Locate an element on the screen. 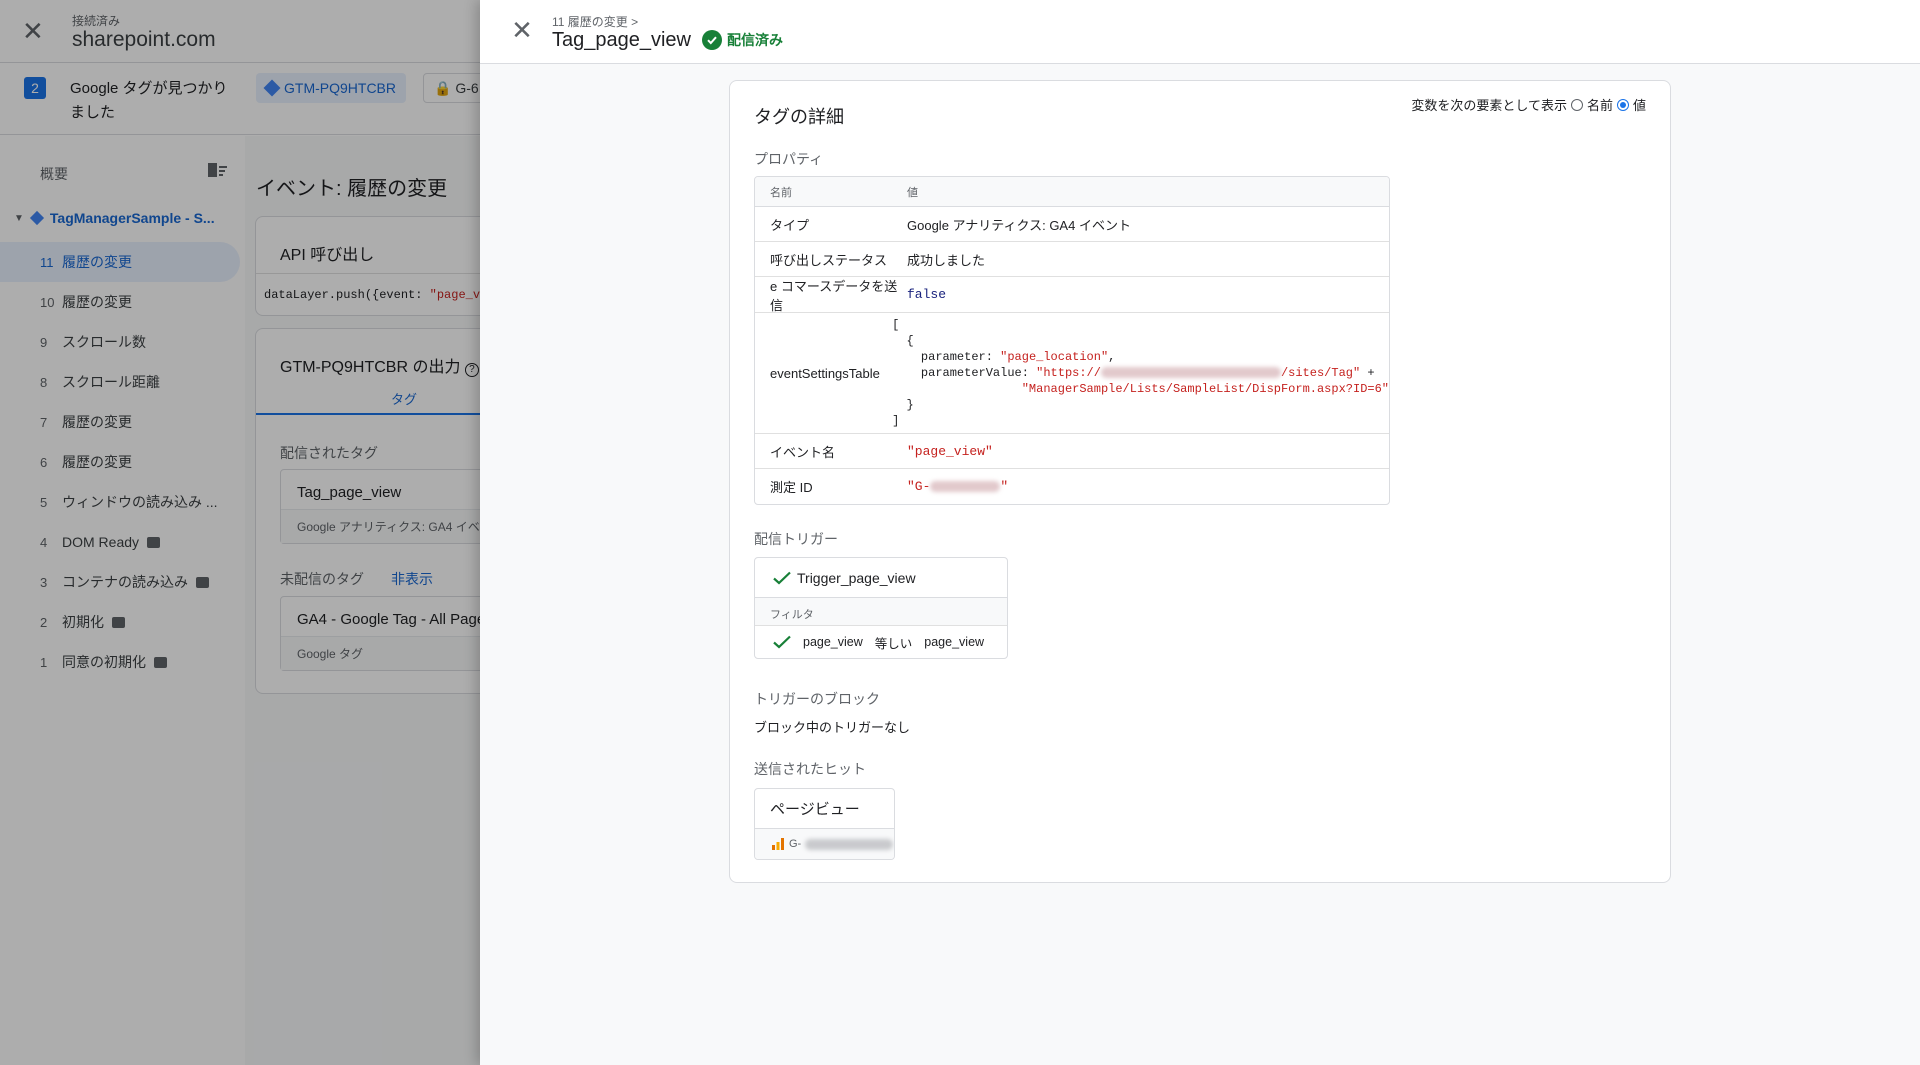 Image resolution: width=1920 pixels, height=1065 pixels. filter-variable: page_view is located at coordinates (833, 642).